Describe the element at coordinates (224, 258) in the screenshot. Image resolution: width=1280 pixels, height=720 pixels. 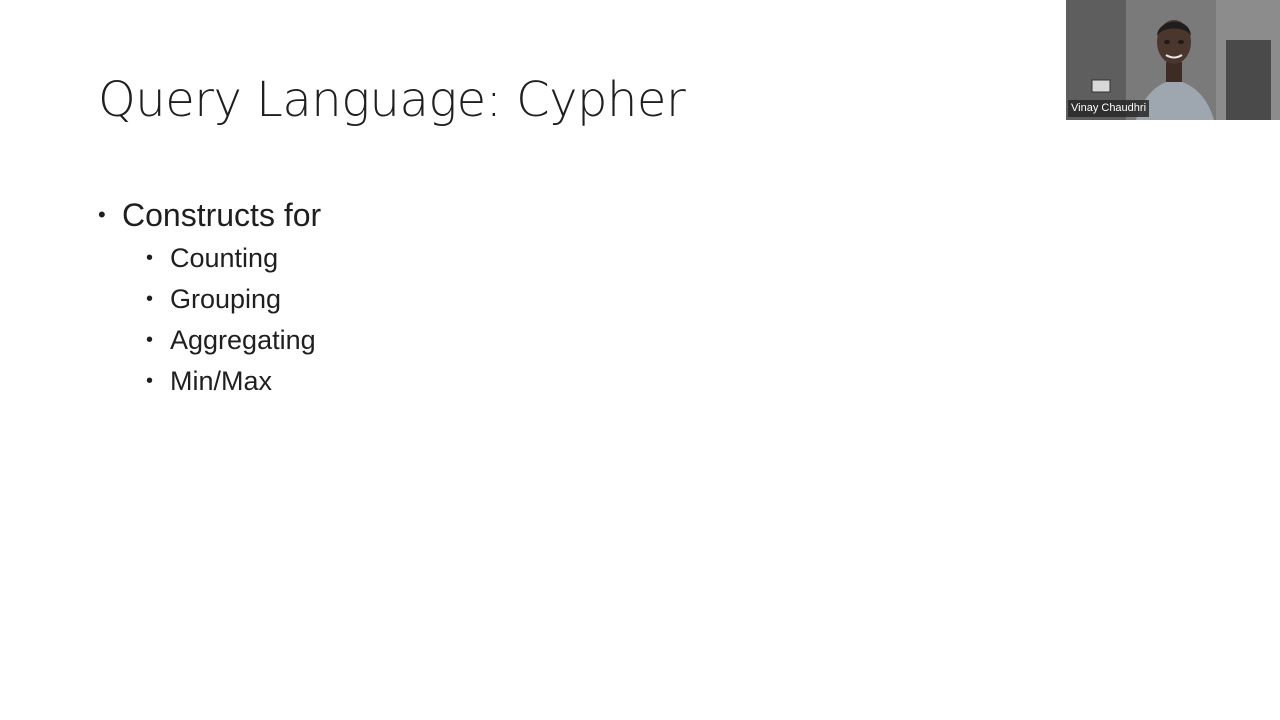
I see `sub-bullet-label: Counting` at that location.